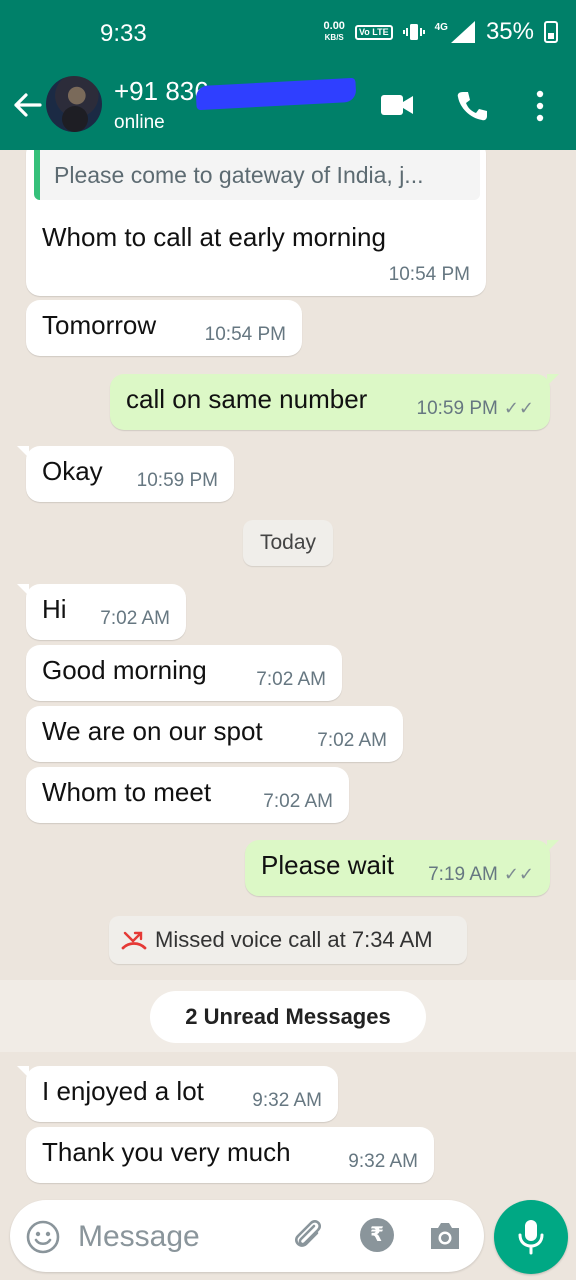 This screenshot has height=1280, width=576. What do you see at coordinates (377, 1235) in the screenshot?
I see `rupee-icon: ₹` at bounding box center [377, 1235].